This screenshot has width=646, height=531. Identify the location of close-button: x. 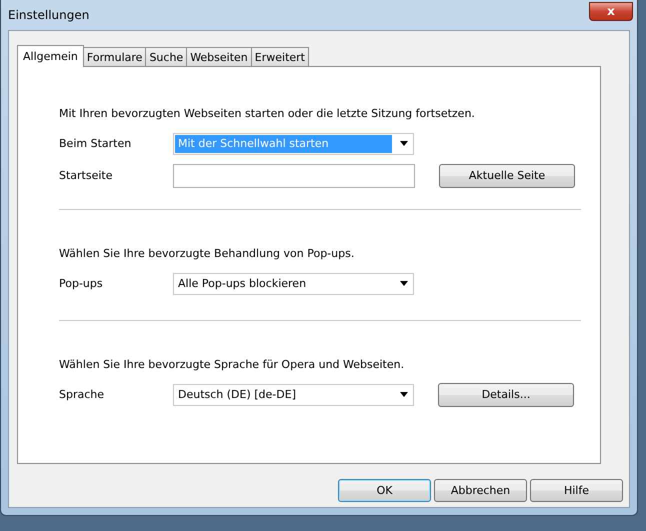
(611, 11).